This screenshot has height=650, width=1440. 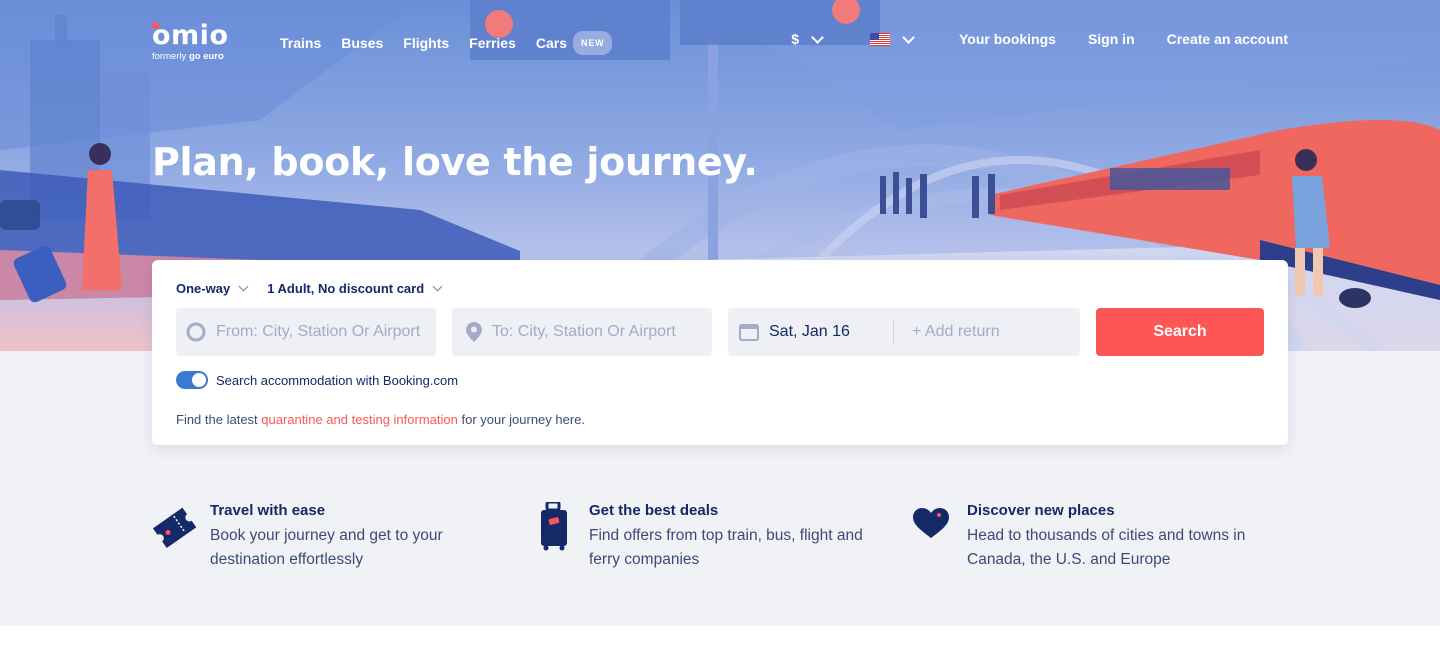 What do you see at coordinates (749, 332) in the screenshot?
I see `calendar-icon` at bounding box center [749, 332].